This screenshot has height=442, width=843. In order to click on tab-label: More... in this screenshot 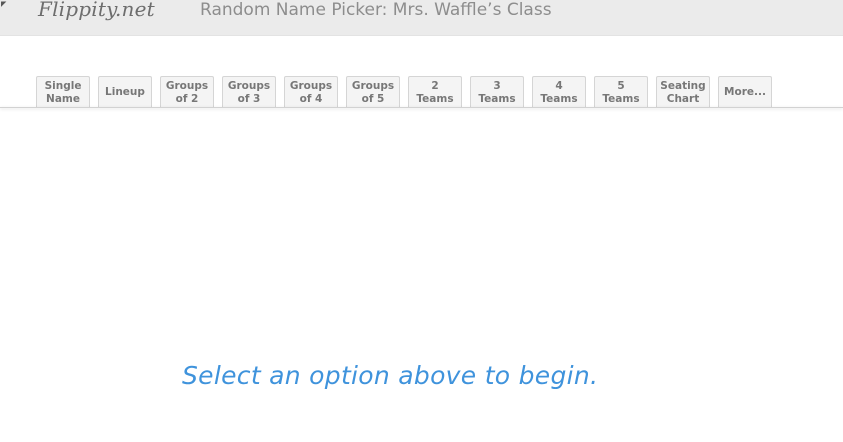, I will do `click(745, 92)`.